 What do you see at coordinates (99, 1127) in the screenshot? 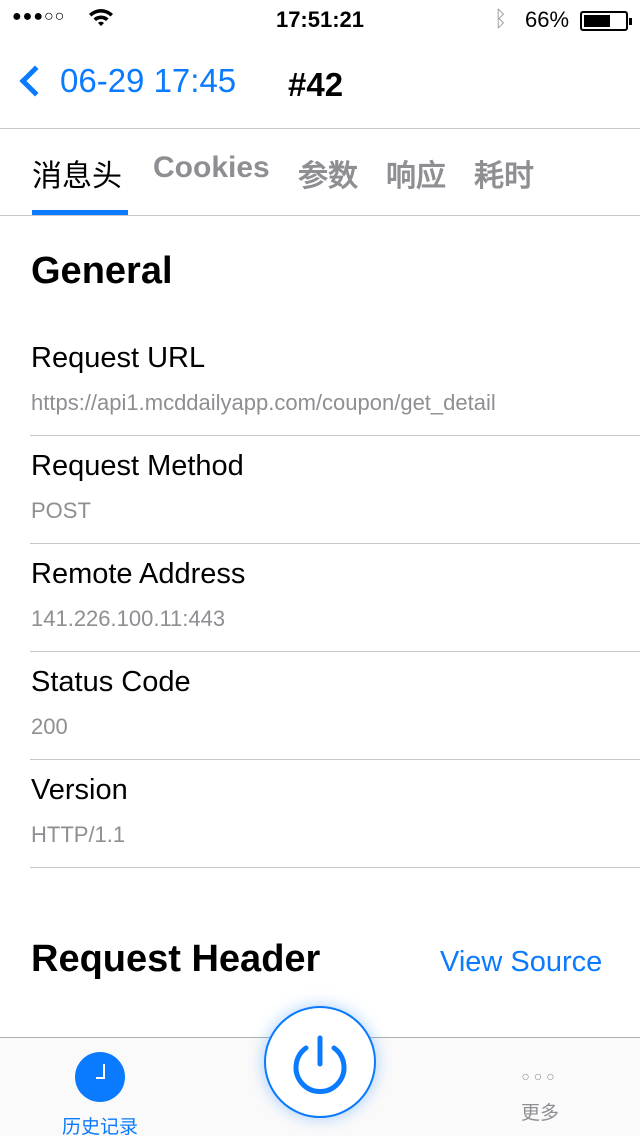
I see `tab-history-label: 历史记录` at bounding box center [99, 1127].